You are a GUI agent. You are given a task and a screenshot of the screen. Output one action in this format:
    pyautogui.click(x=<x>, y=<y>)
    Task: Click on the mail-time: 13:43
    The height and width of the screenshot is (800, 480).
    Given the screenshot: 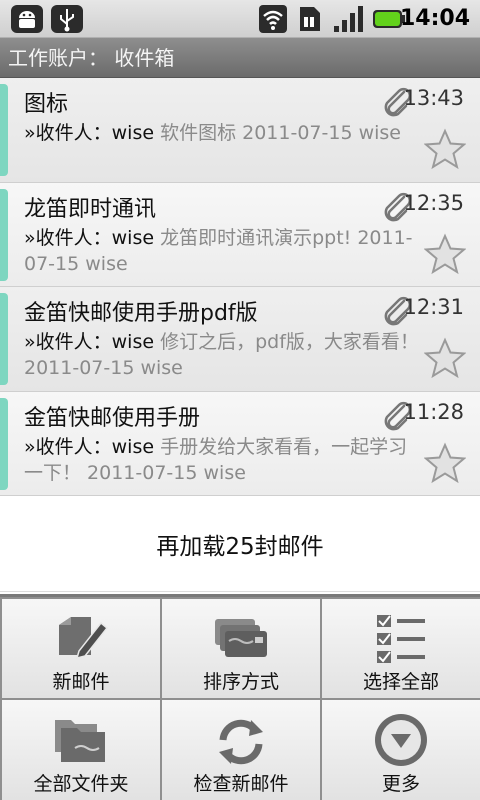 What is the action you would take?
    pyautogui.click(x=433, y=98)
    